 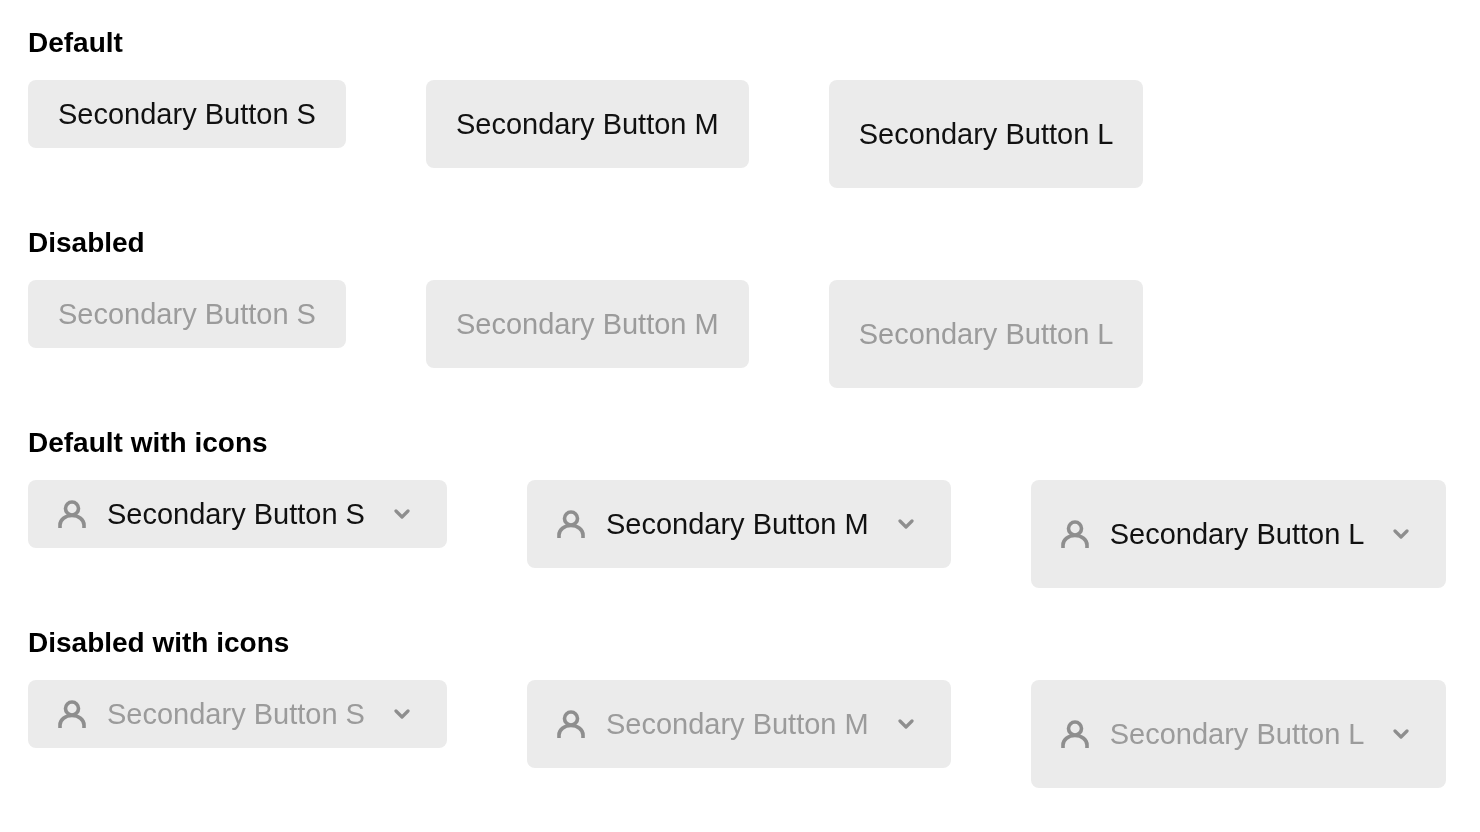 What do you see at coordinates (159, 643) in the screenshot?
I see `section-heading: Disabled with icons` at bounding box center [159, 643].